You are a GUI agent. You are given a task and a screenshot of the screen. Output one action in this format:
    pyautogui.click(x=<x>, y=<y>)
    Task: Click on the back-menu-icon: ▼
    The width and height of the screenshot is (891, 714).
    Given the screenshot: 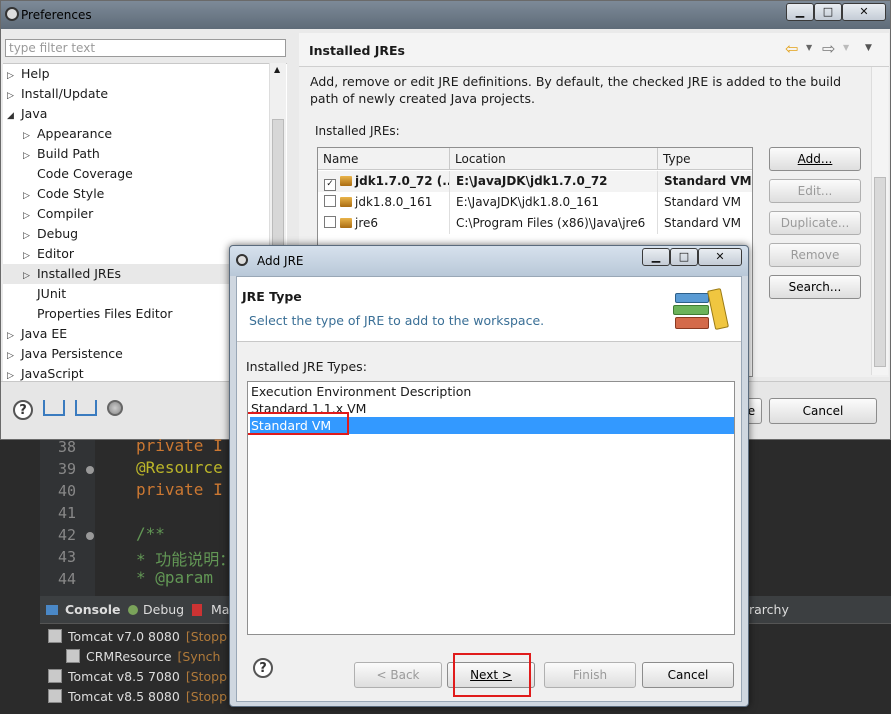 What is the action you would take?
    pyautogui.click(x=809, y=47)
    